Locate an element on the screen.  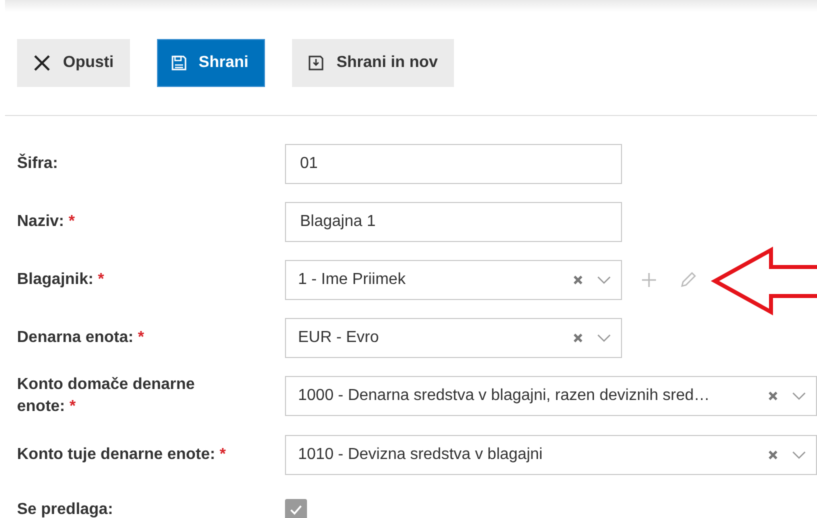
field-label: Konto tuje denarne enote: * is located at coordinates (121, 455).